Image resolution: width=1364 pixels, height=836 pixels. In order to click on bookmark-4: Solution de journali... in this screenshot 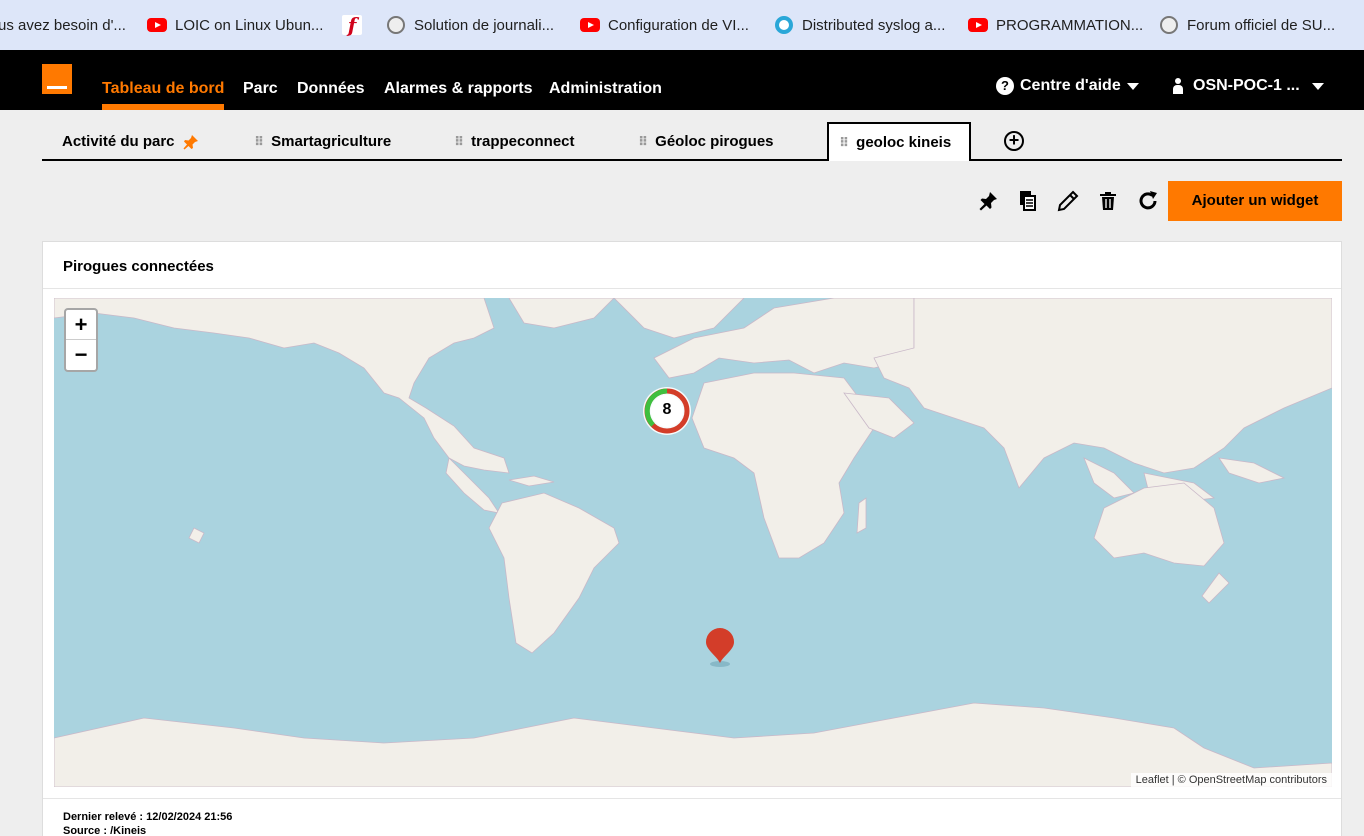, I will do `click(470, 25)`.